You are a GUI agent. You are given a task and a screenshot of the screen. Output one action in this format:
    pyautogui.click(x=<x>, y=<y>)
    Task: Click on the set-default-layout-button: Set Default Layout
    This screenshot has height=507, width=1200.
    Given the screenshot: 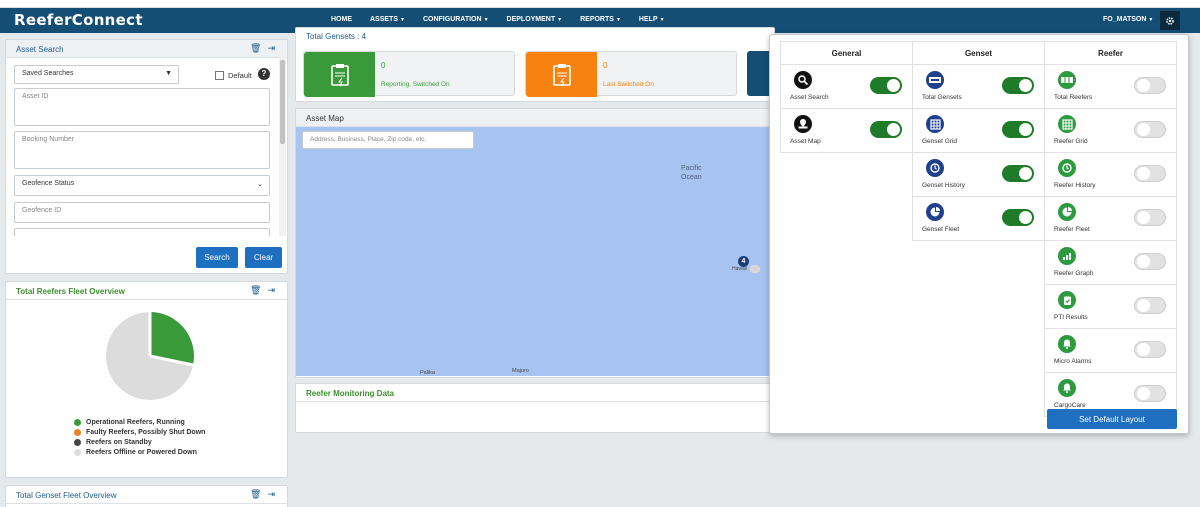 What is the action you would take?
    pyautogui.click(x=1112, y=419)
    